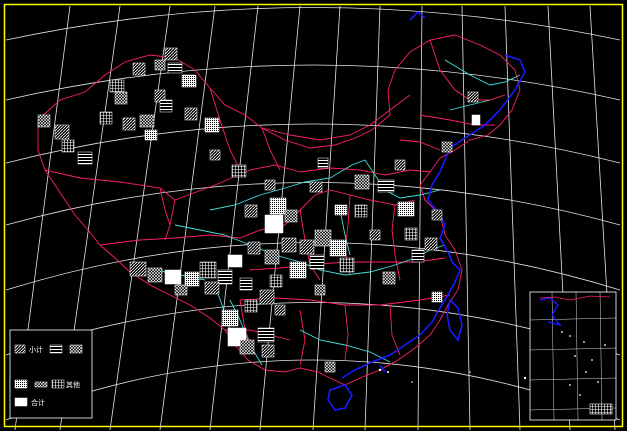 Image resolution: width=627 pixels, height=431 pixels. Describe the element at coordinates (340, 397) in the screenshot. I see `hainan-island` at that location.